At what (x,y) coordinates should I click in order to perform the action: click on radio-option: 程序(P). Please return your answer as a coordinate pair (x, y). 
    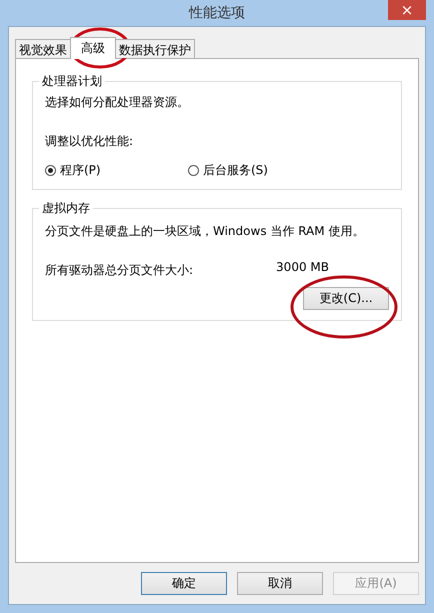
    Looking at the image, I should click on (116, 170).